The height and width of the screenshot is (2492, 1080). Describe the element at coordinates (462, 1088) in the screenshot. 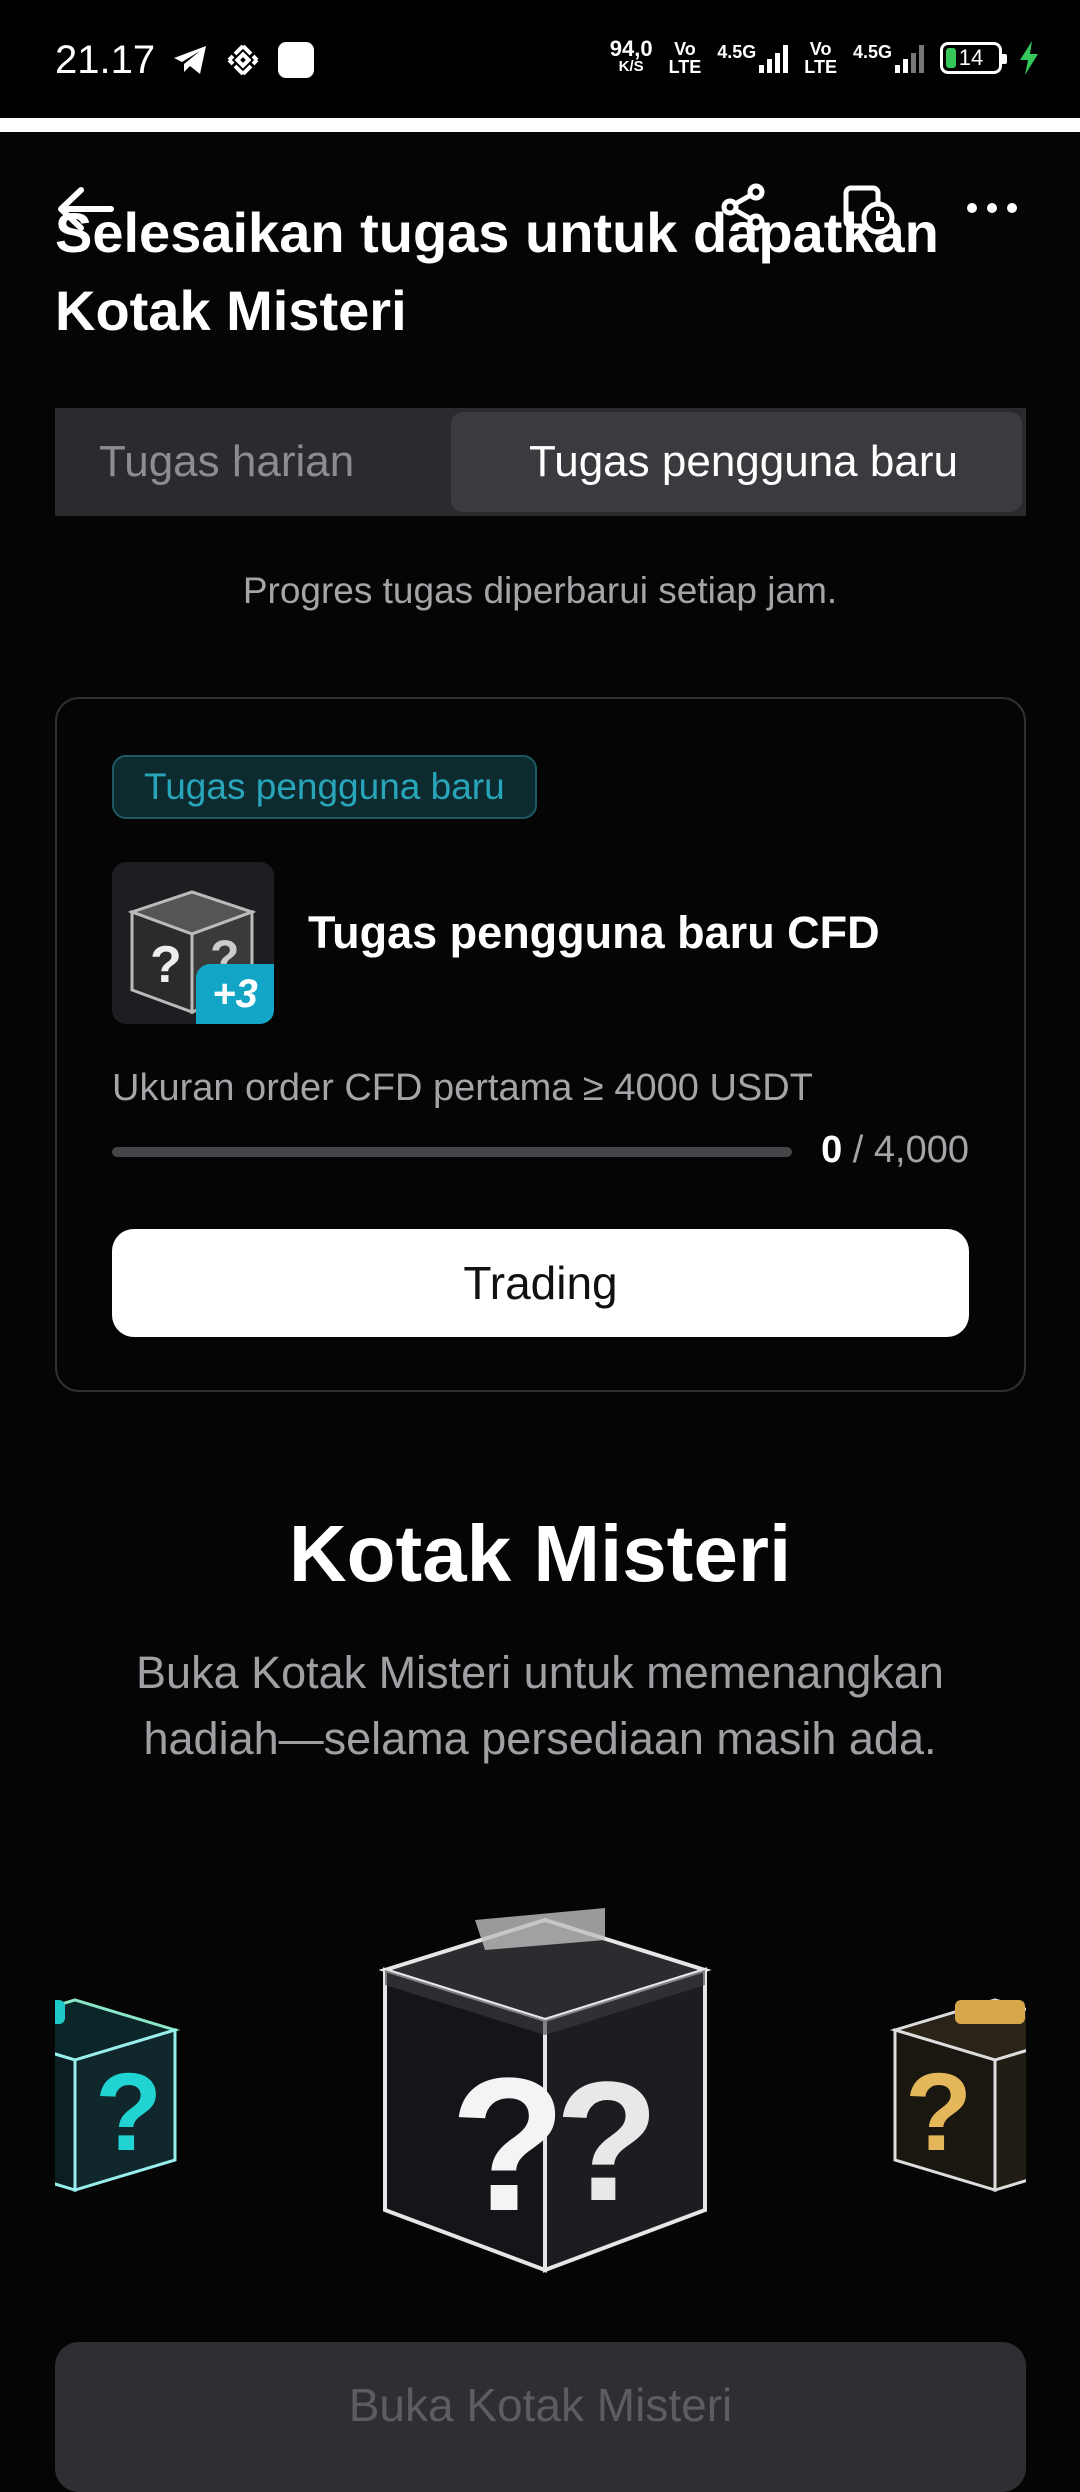

I see `task-condition: Ukuran order CFD pertama ≥ 4000 USDT` at that location.